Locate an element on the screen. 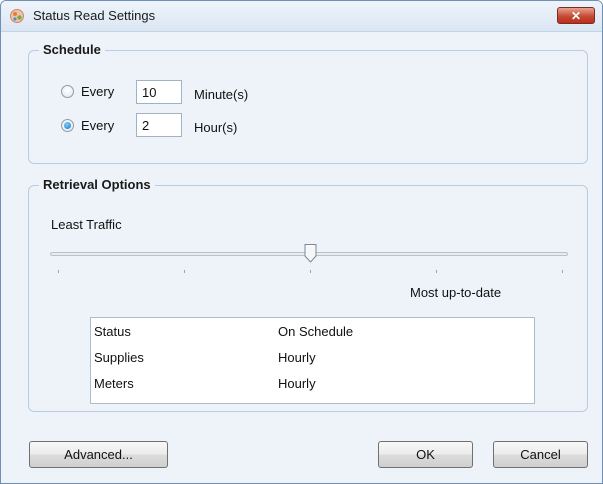  info-name: Status is located at coordinates (112, 331).